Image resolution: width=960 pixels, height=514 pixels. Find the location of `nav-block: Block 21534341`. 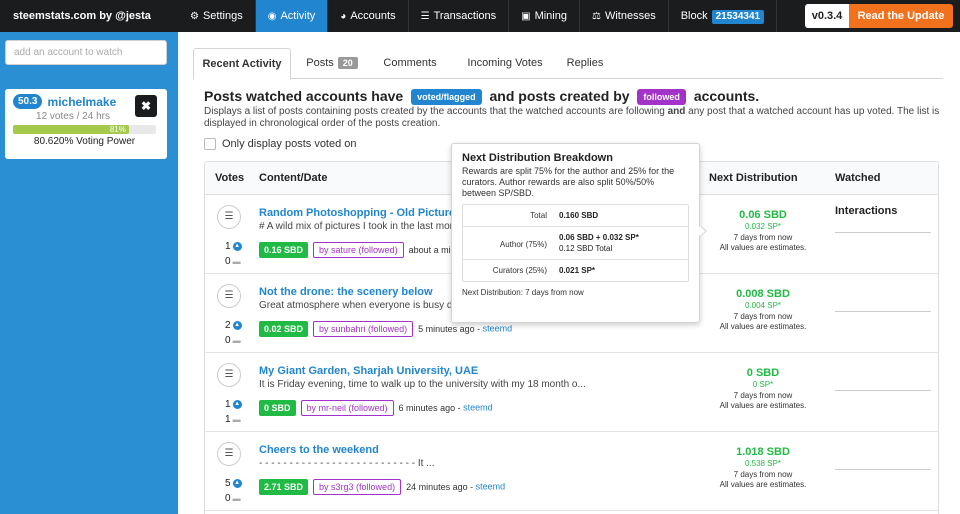

nav-block: Block 21534341 is located at coordinates (723, 16).